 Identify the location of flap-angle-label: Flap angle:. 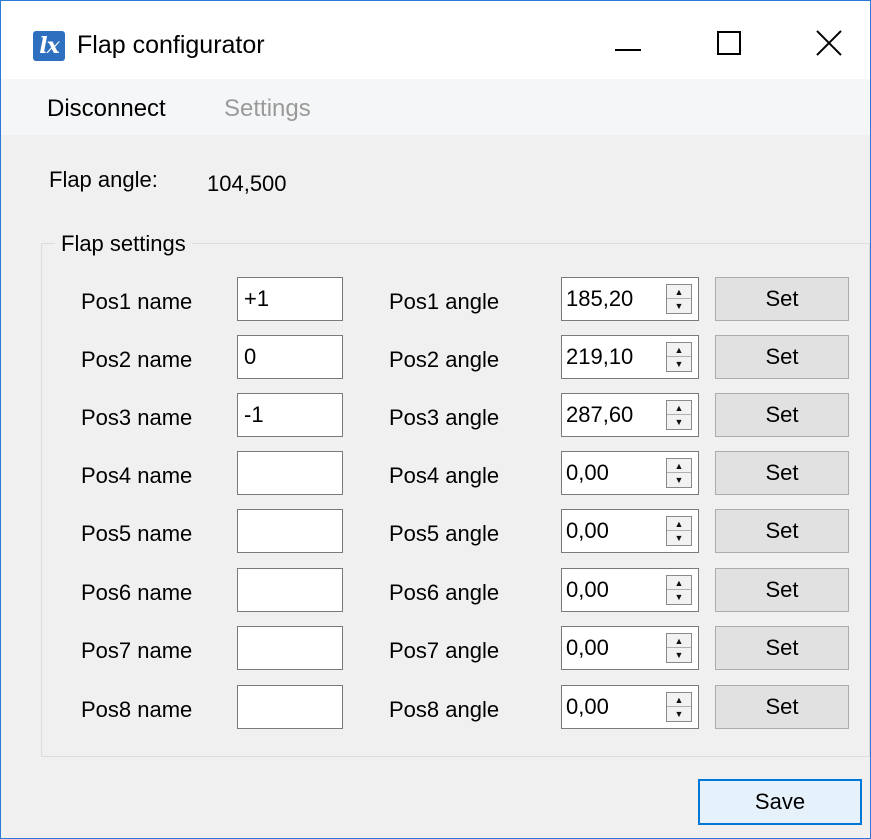
(103, 179).